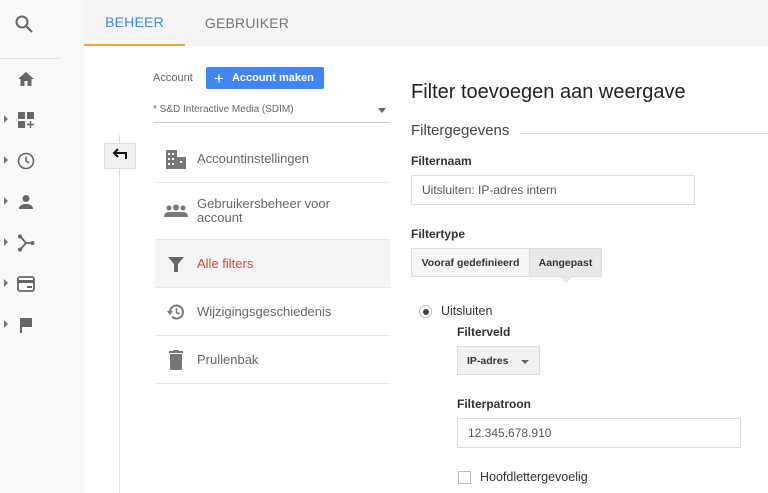 The height and width of the screenshot is (493, 768). I want to click on home-icon, so click(26, 79).